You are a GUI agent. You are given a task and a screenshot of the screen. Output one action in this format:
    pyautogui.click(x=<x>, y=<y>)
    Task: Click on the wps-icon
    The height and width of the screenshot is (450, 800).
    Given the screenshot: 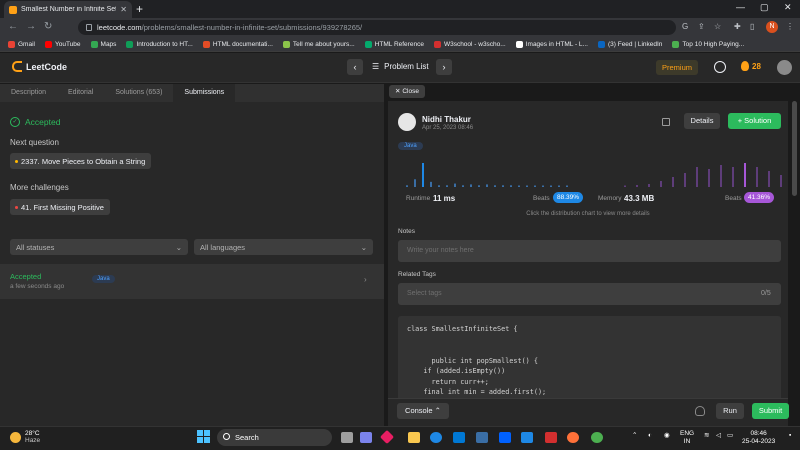 What is the action you would take?
    pyautogui.click(x=551, y=437)
    